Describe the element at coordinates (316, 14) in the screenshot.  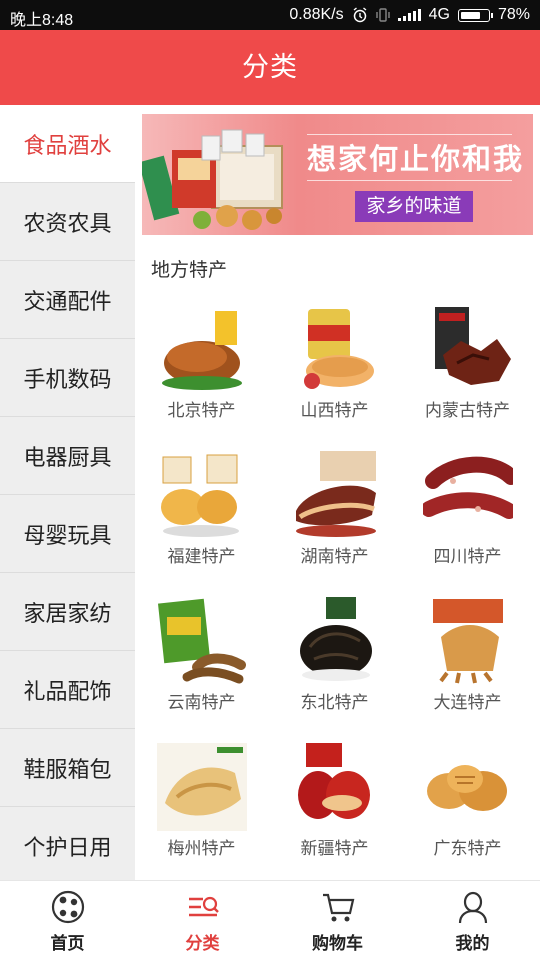
I see `network-speed: 0.88K/s` at that location.